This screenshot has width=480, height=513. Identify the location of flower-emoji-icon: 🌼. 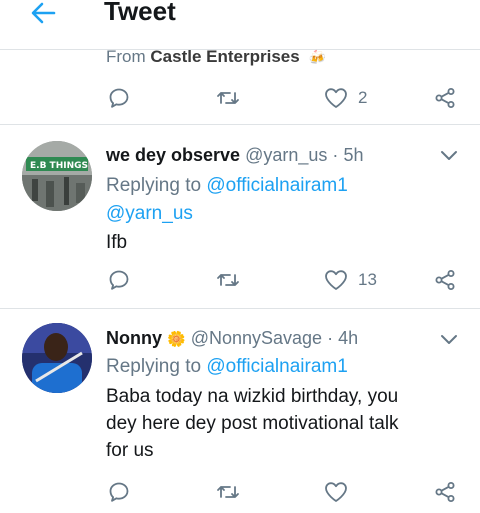
(176, 339).